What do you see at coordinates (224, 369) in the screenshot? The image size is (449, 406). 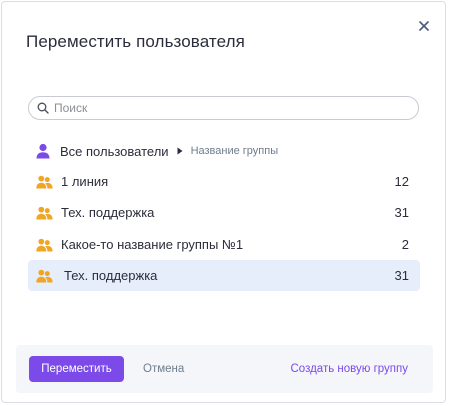 I see `dialog-footer: Переместить Отмена Создать новую группу` at bounding box center [224, 369].